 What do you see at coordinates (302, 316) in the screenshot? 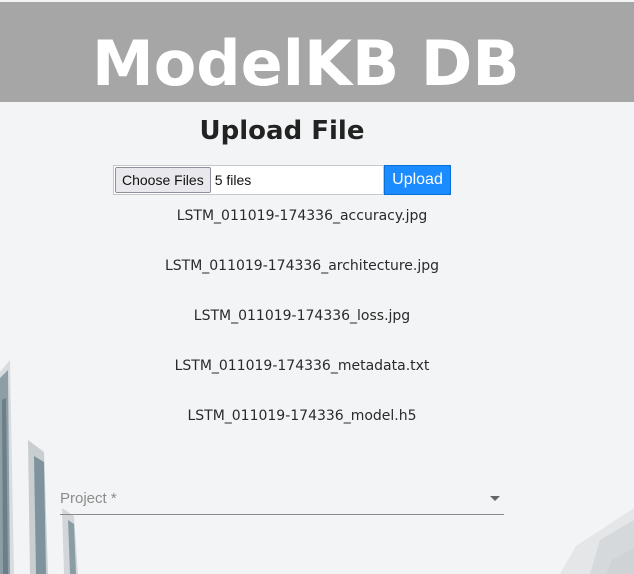
I see `list-item: LSTM_011019-174336_loss.jpg` at bounding box center [302, 316].